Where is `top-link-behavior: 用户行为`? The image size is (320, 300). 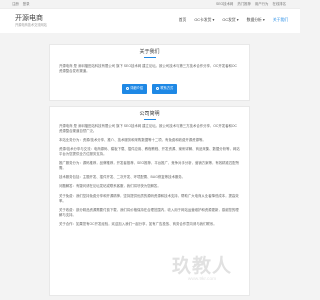 top-link-behavior: 用户行为 is located at coordinates (262, 4).